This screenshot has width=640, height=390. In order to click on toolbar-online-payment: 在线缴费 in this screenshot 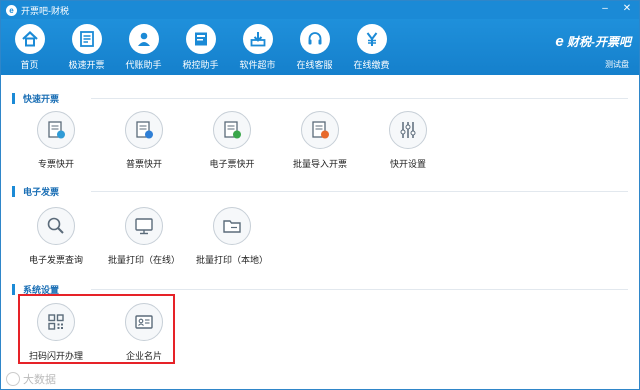, I will do `click(371, 47)`.